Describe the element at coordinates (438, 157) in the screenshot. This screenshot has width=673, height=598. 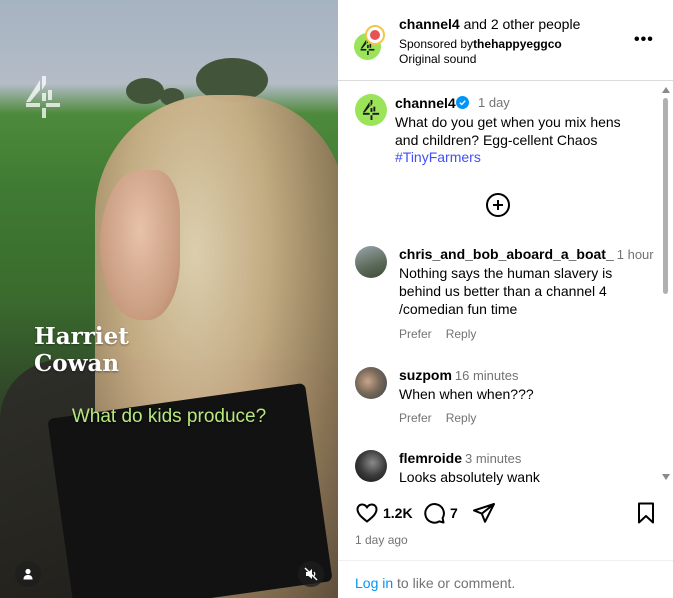
I see `caption-hashtag: #TinyFarmers` at that location.